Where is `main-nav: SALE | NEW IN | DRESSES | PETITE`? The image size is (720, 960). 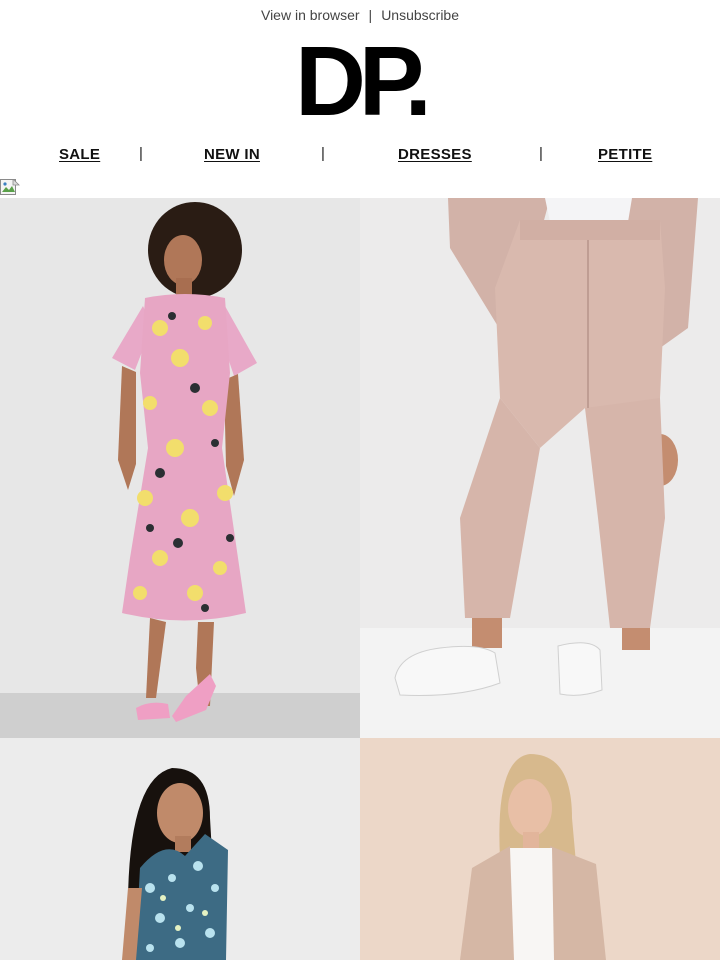
main-nav: SALE | NEW IN | DRESSES | PETITE is located at coordinates (360, 156).